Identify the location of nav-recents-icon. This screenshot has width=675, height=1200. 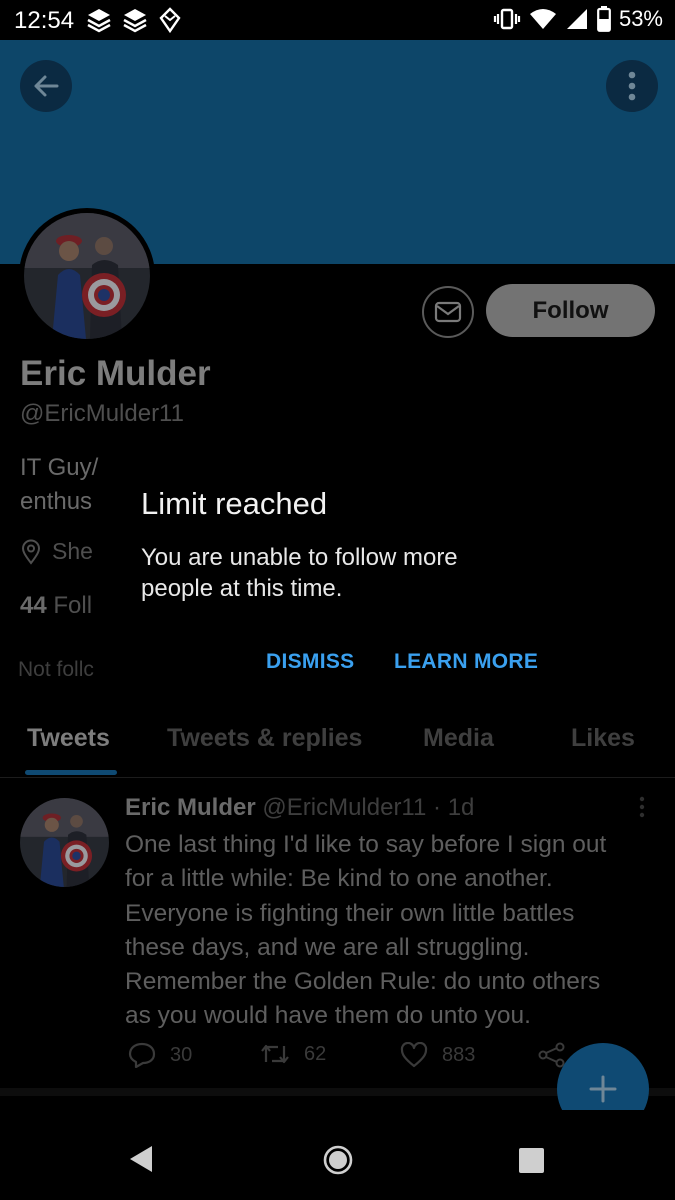
(531, 1160).